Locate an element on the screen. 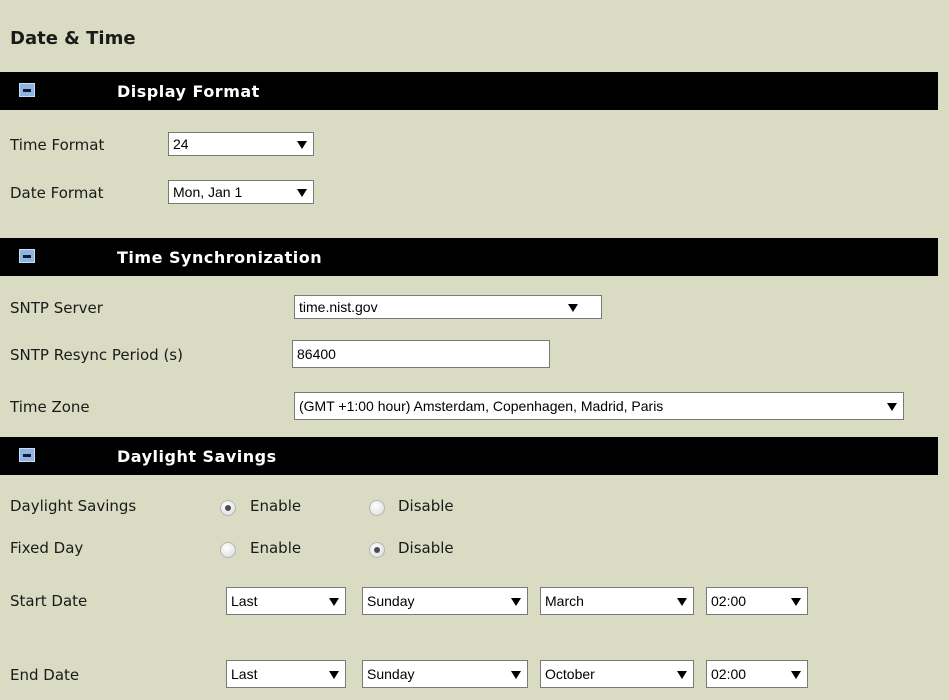 The height and width of the screenshot is (700, 949). start-day-select: Sunday is located at coordinates (445, 601).